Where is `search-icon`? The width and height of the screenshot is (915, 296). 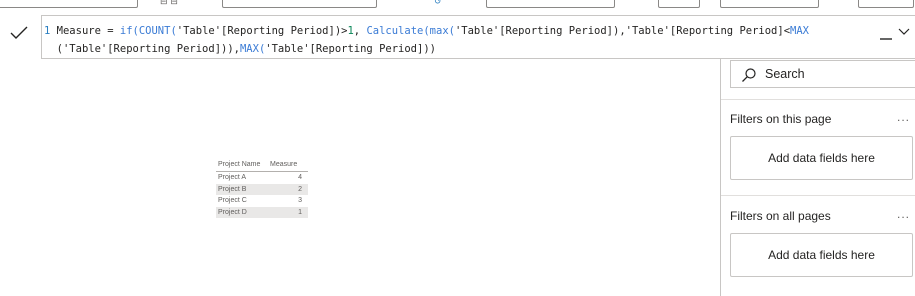
search-icon is located at coordinates (749, 75).